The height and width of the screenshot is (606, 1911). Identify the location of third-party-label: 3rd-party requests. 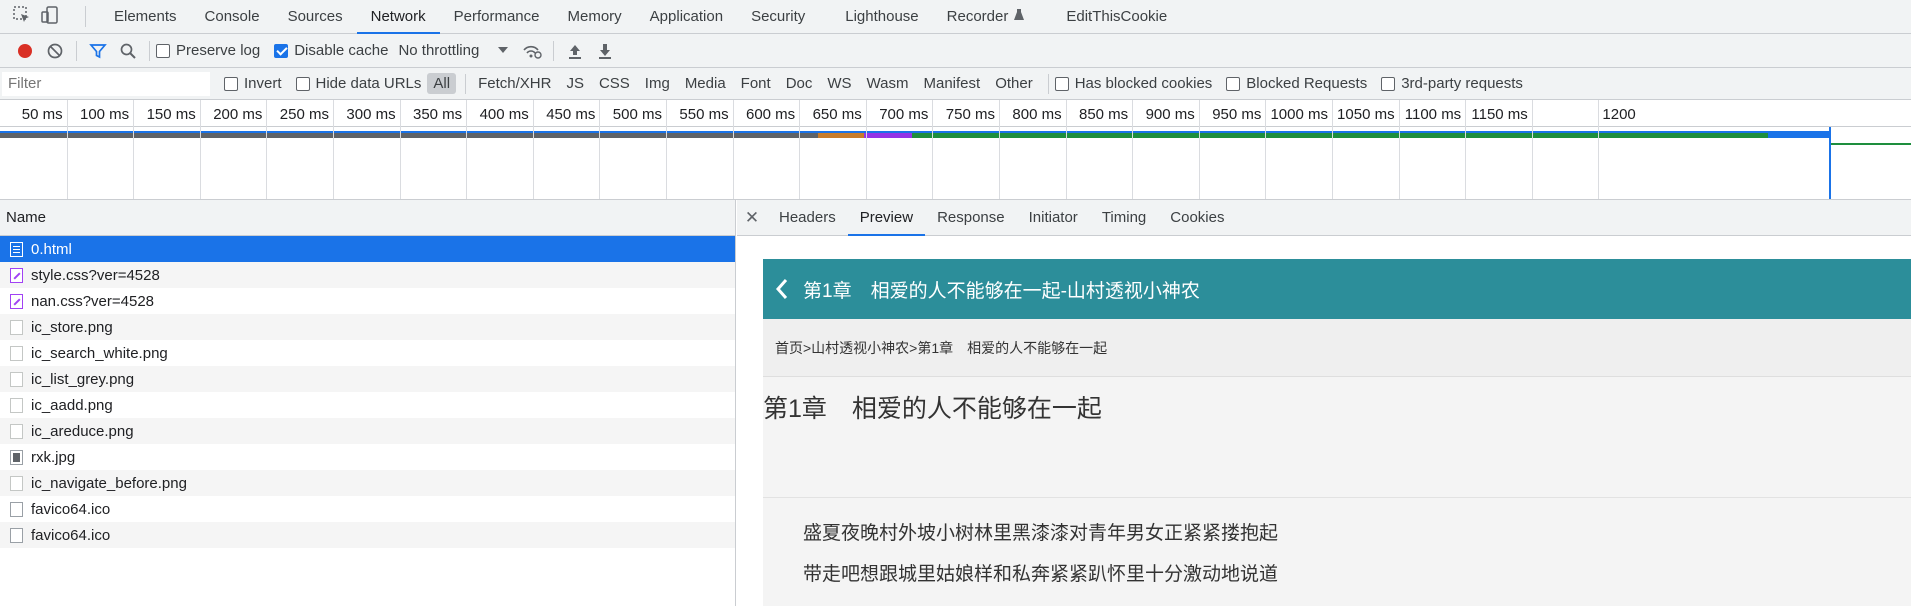
(1462, 83).